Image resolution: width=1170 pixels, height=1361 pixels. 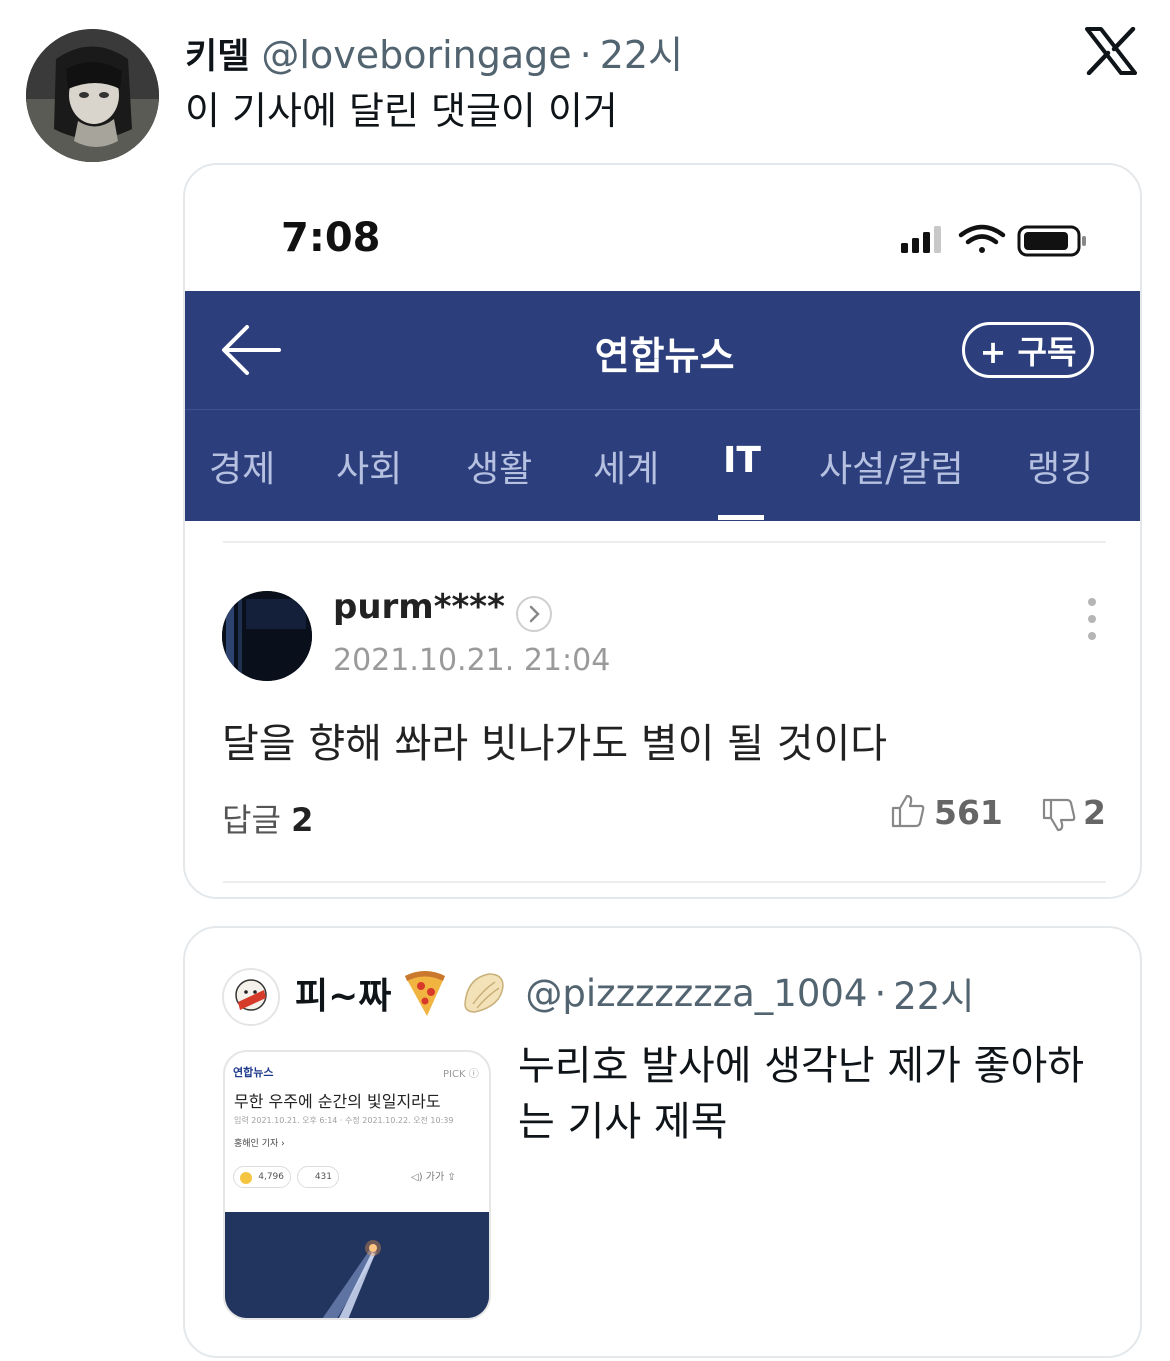 I want to click on quoted-display-name: 피~짜, so click(x=343, y=993).